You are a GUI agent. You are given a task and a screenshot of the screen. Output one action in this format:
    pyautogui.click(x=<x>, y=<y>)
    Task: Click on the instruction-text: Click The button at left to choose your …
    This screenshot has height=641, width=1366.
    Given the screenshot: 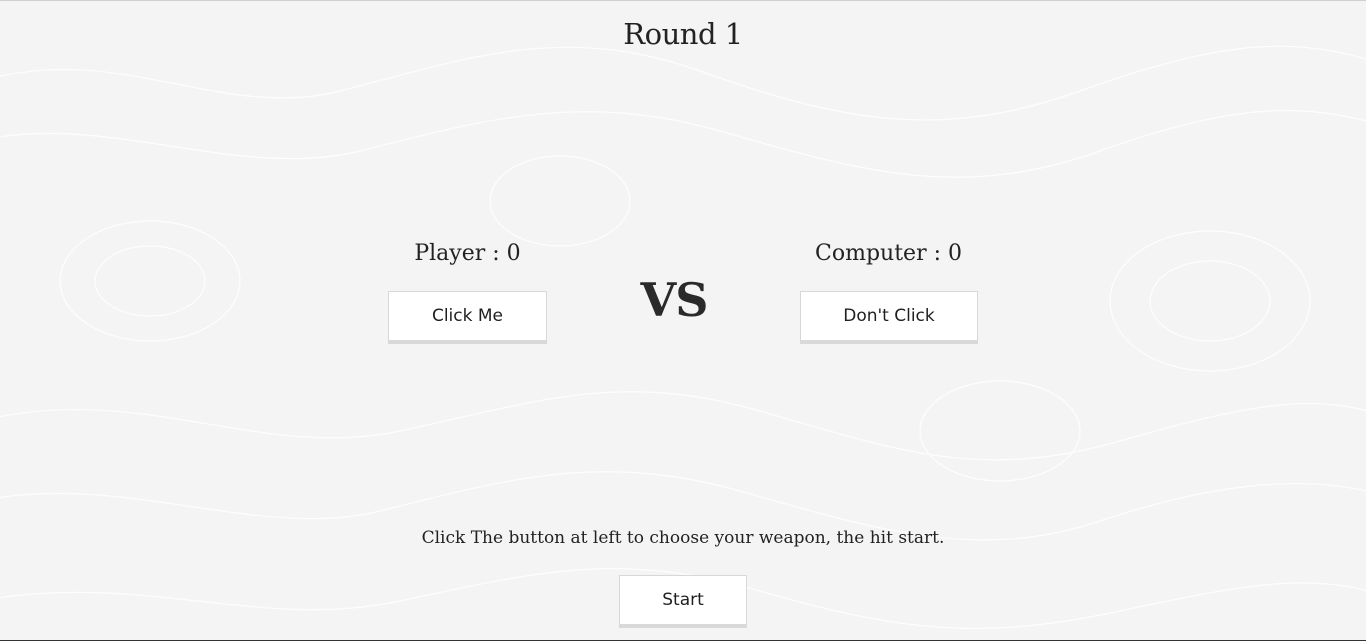 What is the action you would take?
    pyautogui.click(x=683, y=538)
    